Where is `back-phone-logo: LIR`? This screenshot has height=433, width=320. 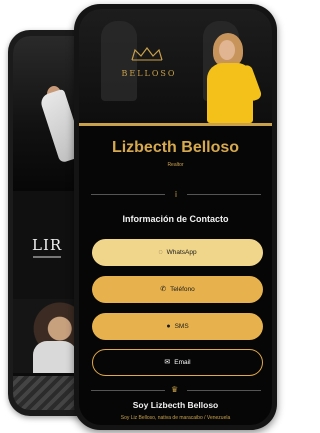 back-phone-logo: LIR is located at coordinates (47, 245).